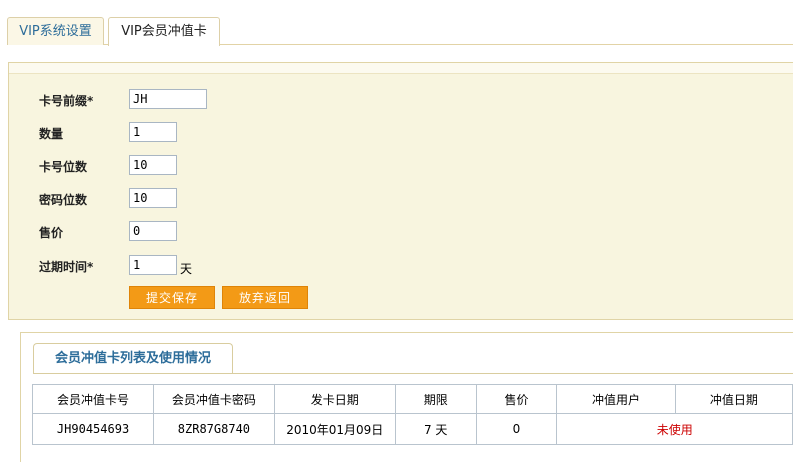 Image resolution: width=793 pixels, height=462 pixels. What do you see at coordinates (674, 429) in the screenshot?
I see `cell-status: 未使用` at bounding box center [674, 429].